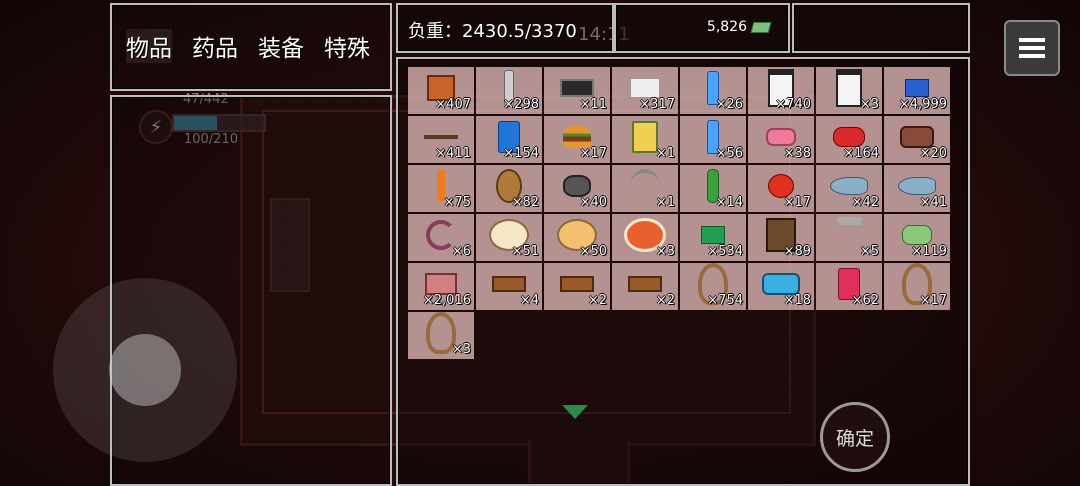 This screenshot has width=1080, height=486. I want to click on item-count: ×89, so click(797, 251).